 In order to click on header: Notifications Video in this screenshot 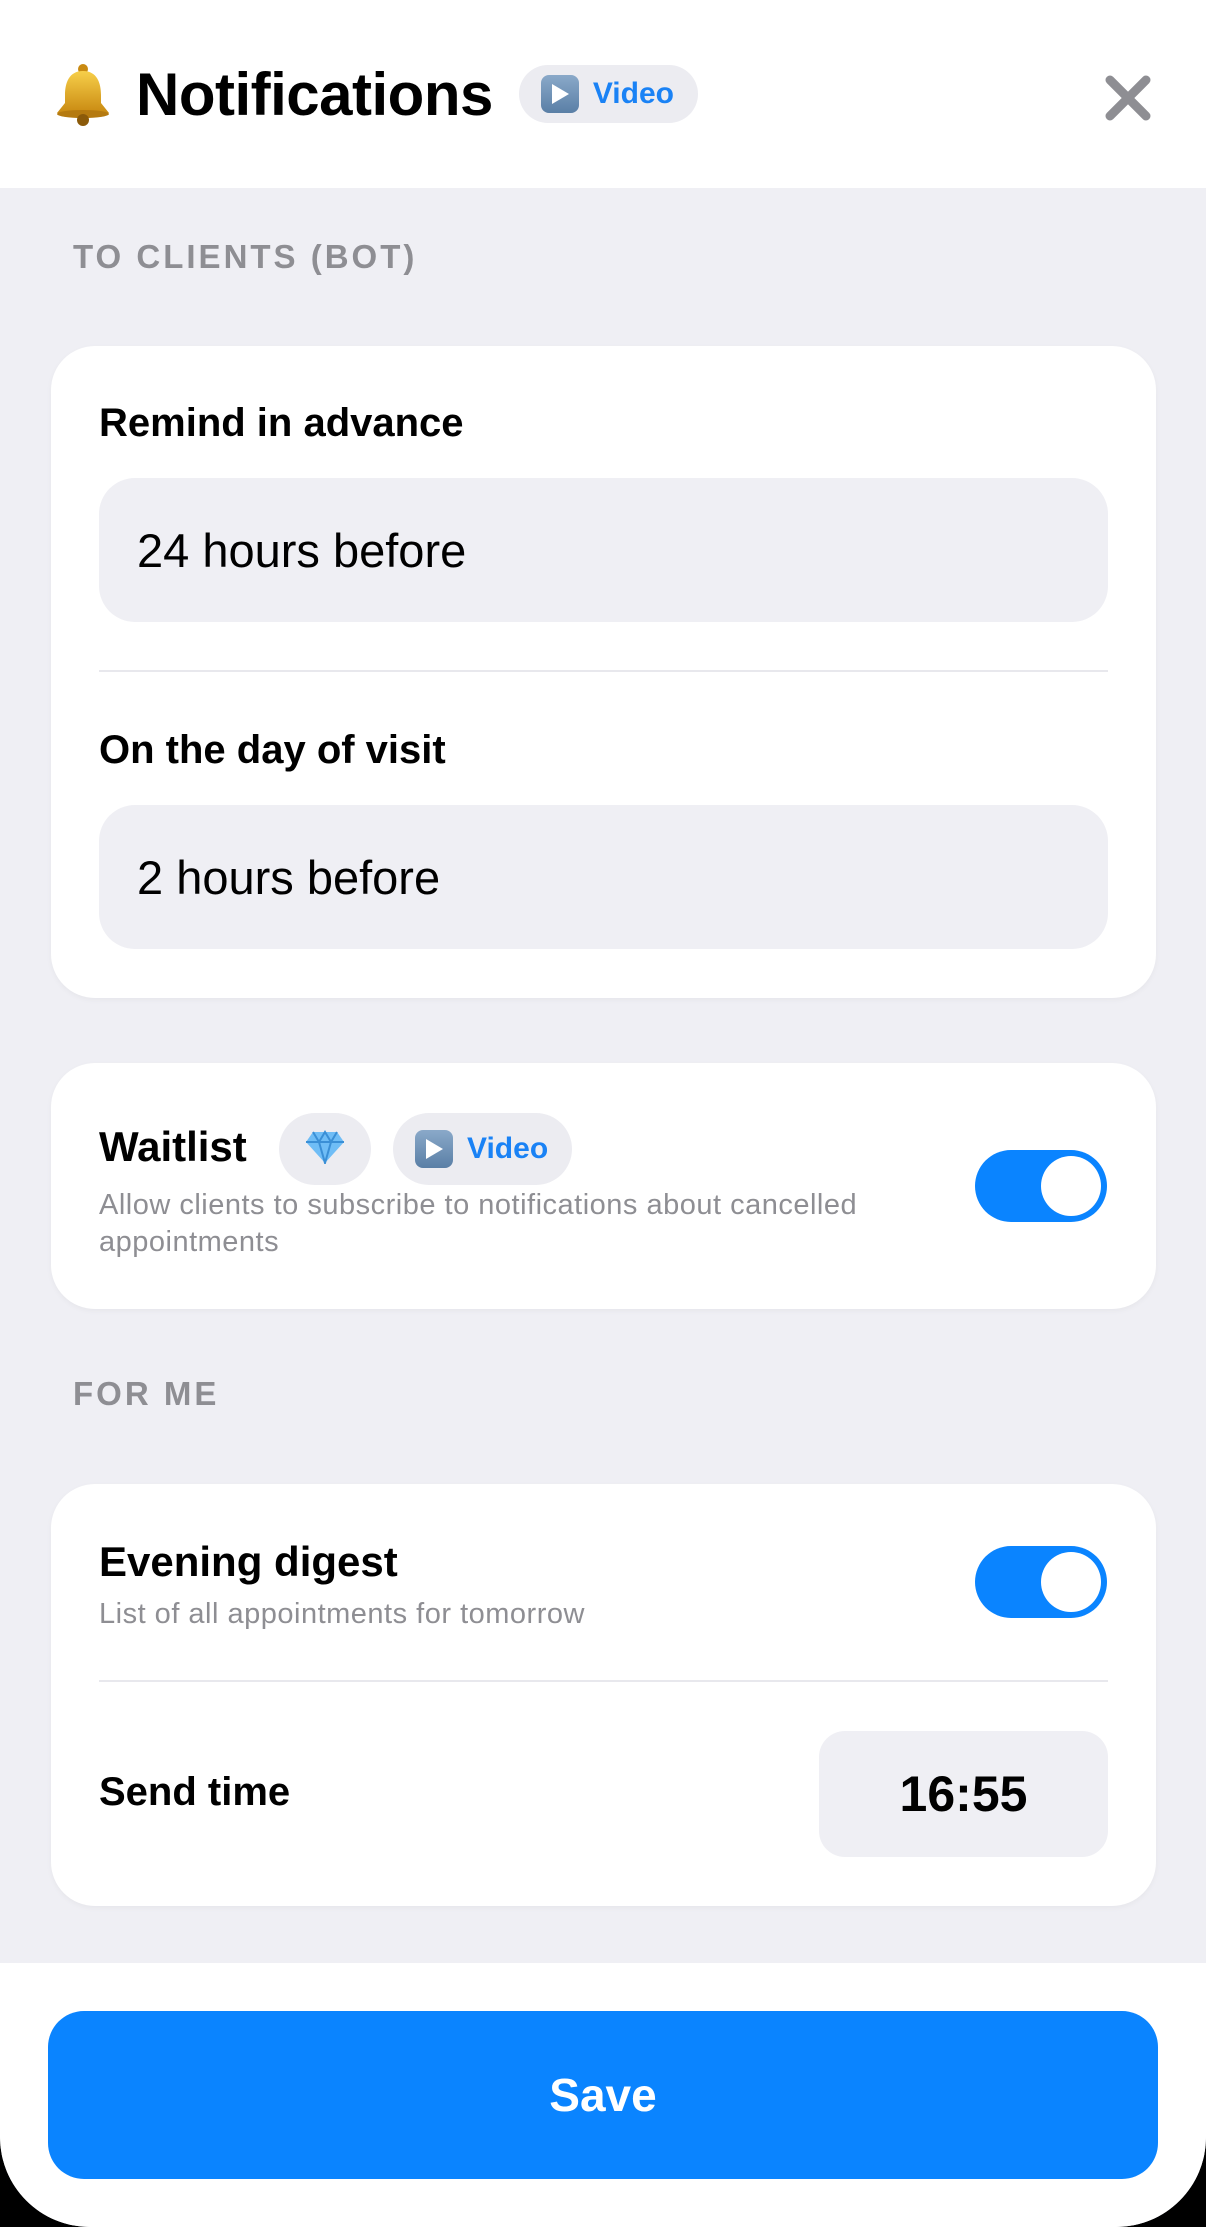, I will do `click(603, 94)`.